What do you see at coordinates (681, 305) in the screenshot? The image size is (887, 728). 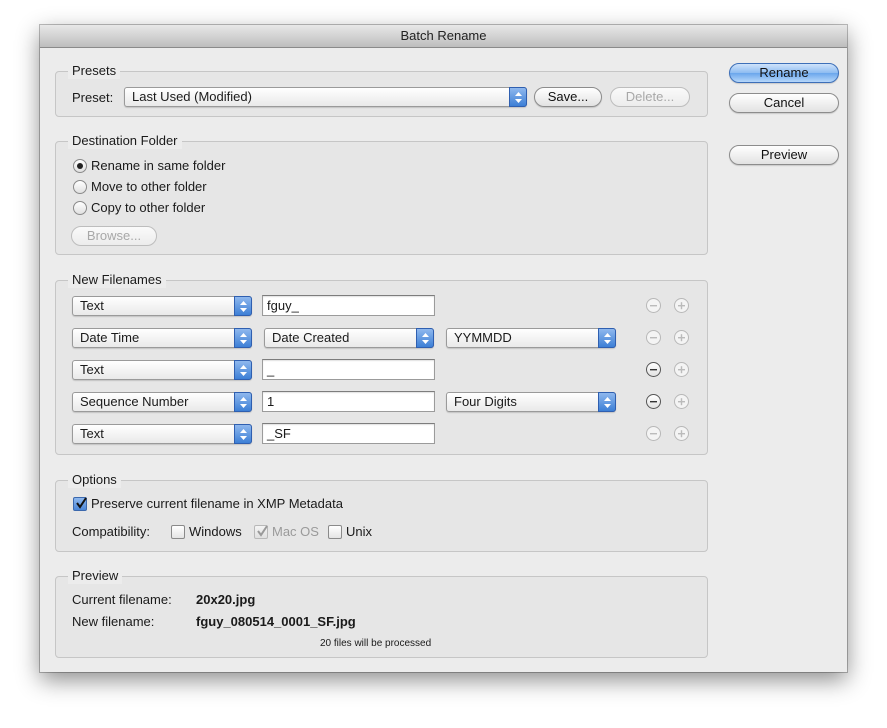 I see `row1-plus-icon` at bounding box center [681, 305].